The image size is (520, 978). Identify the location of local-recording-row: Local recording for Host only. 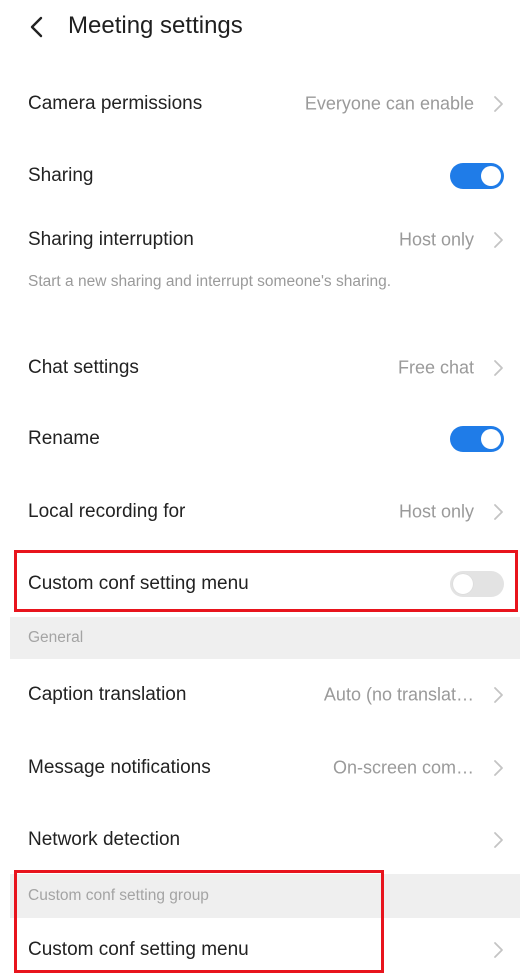
(260, 512).